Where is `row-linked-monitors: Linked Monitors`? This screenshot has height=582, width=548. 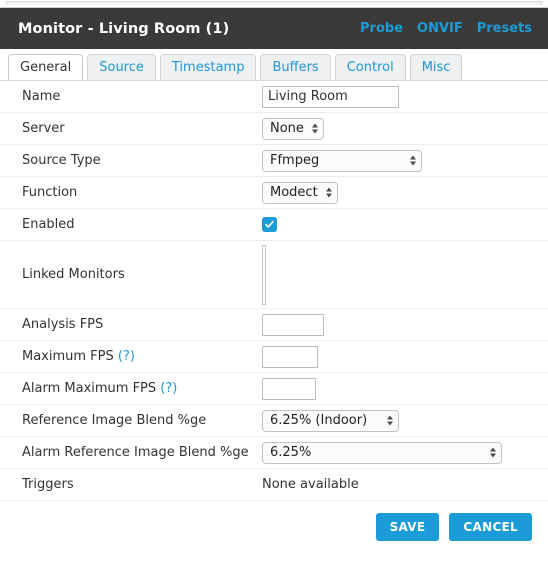
row-linked-monitors: Linked Monitors is located at coordinates (274, 275).